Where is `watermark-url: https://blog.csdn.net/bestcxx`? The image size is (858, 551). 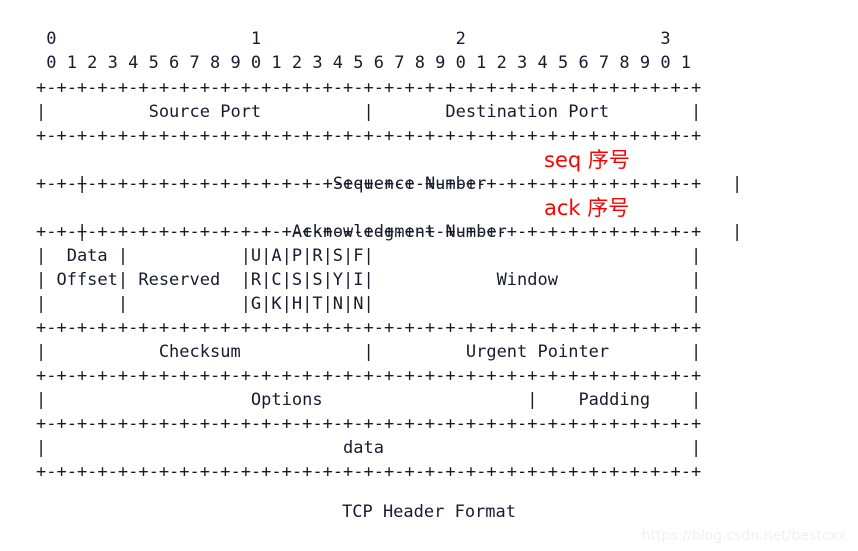
watermark-url: https://blog.csdn.net/bestcxx is located at coordinates (743, 536).